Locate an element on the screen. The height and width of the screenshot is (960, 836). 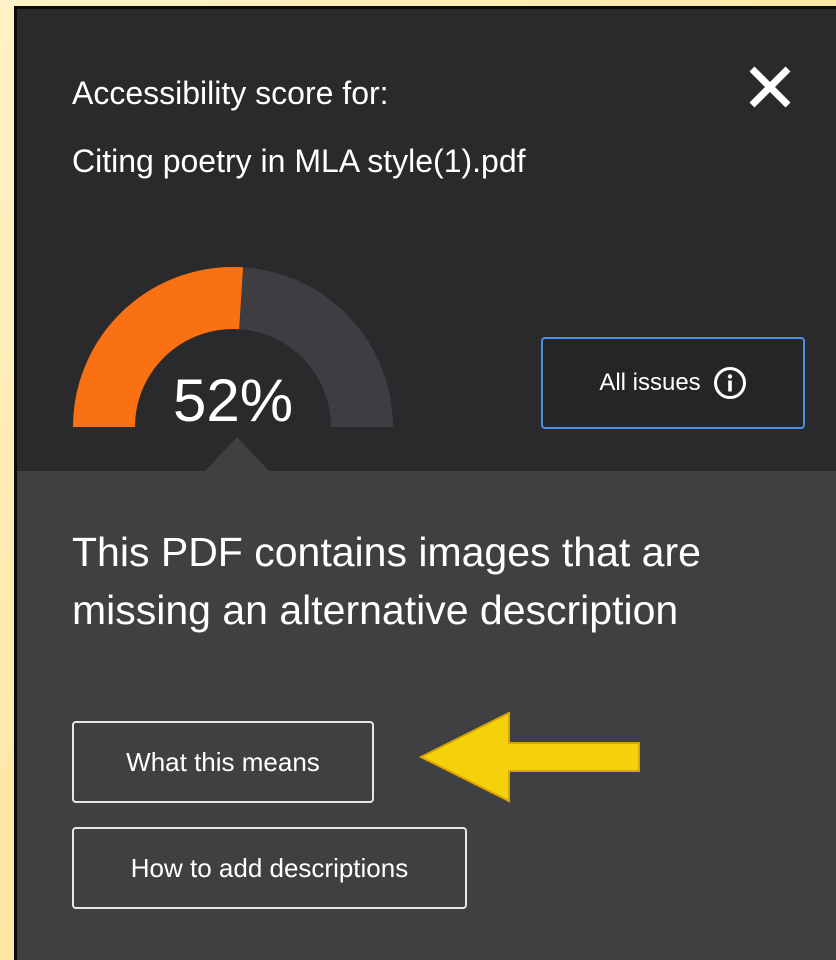
panel-title: Accessibility score for: is located at coordinates (230, 93).